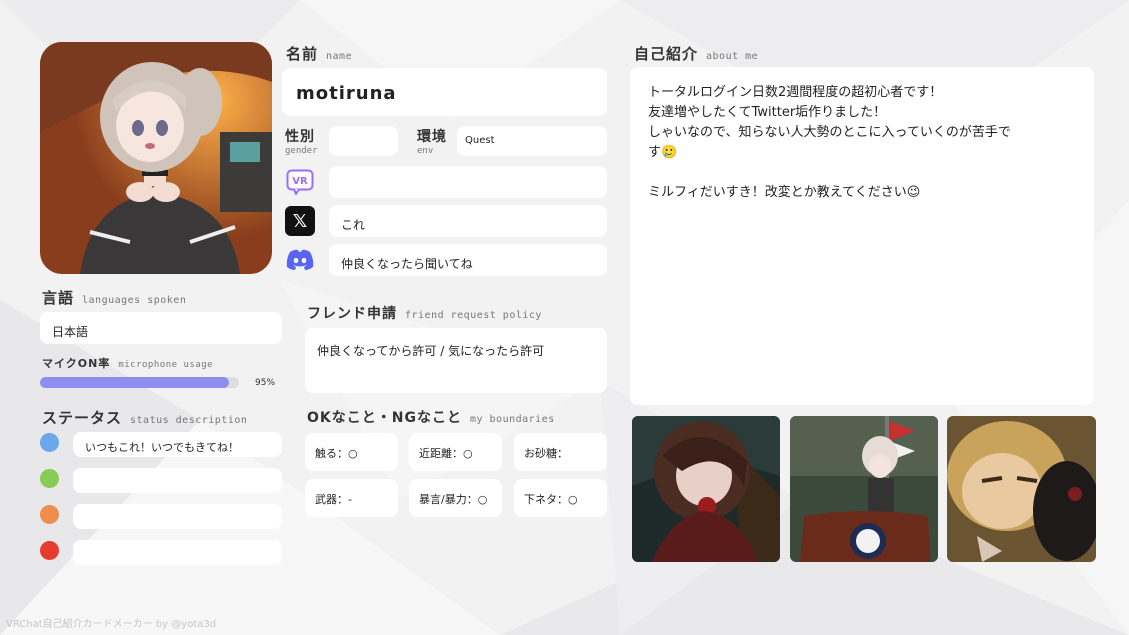  What do you see at coordinates (431, 418) in the screenshot?
I see `boundaries-label: OKなこと・NGなこと my boundaries` at bounding box center [431, 418].